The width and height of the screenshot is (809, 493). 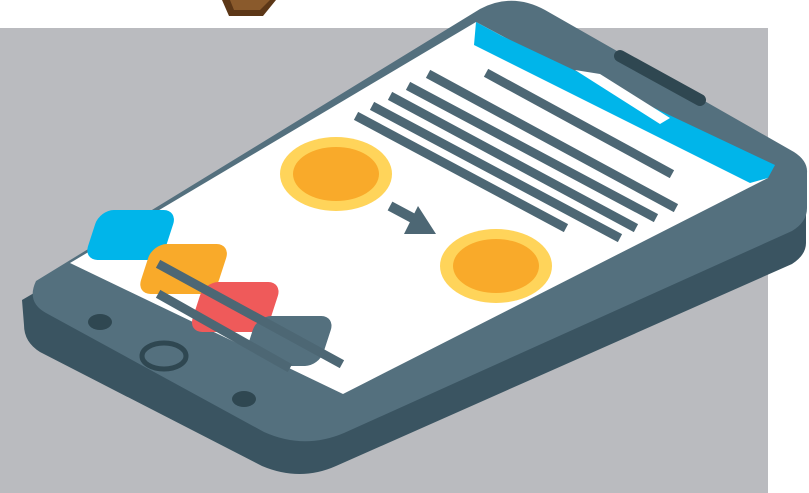 I want to click on coin-from, so click(x=336, y=174).